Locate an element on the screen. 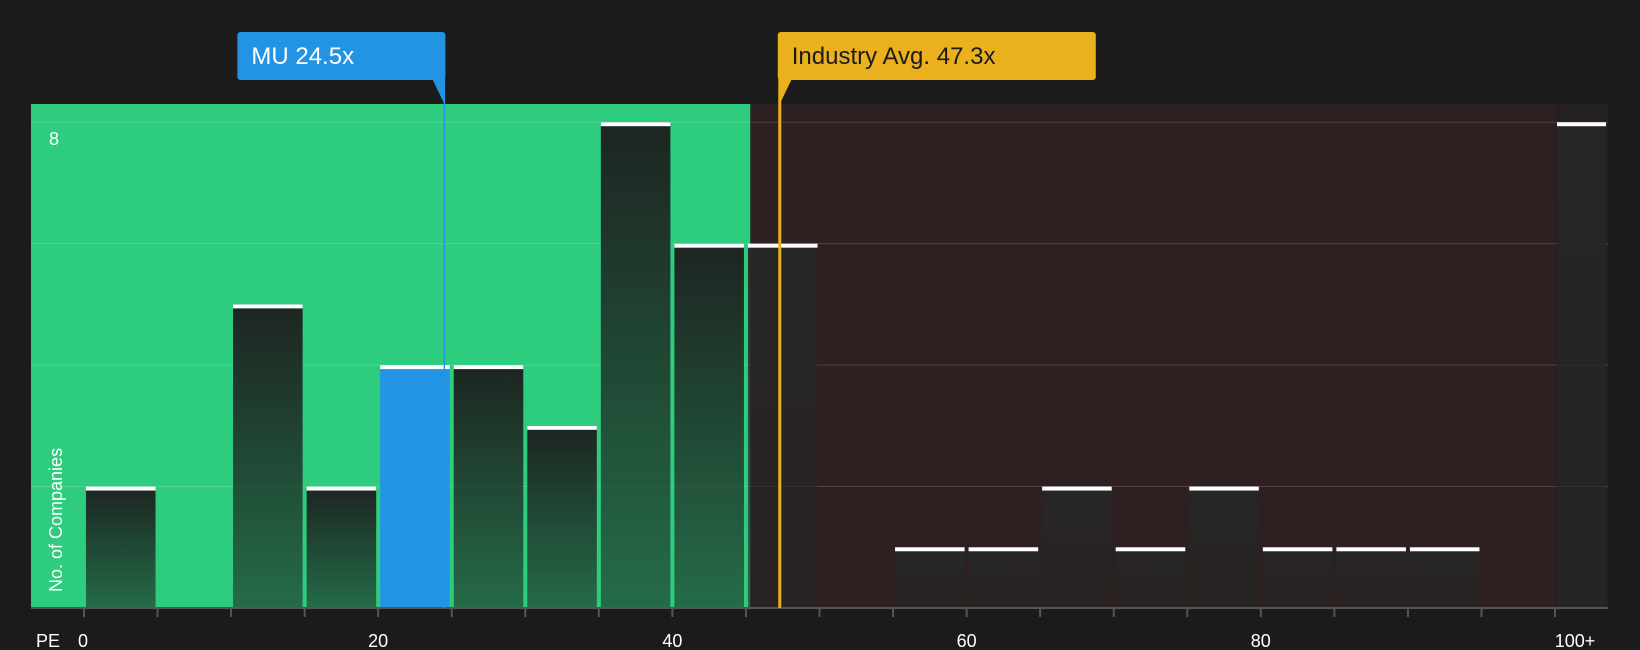 The height and width of the screenshot is (650, 1640). x-tick-label-60: 60 is located at coordinates (967, 640).